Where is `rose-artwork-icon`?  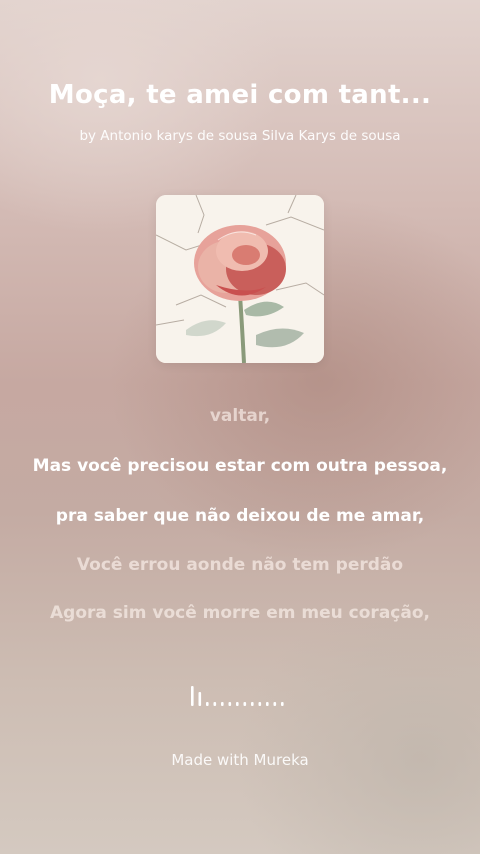
rose-artwork-icon is located at coordinates (240, 279).